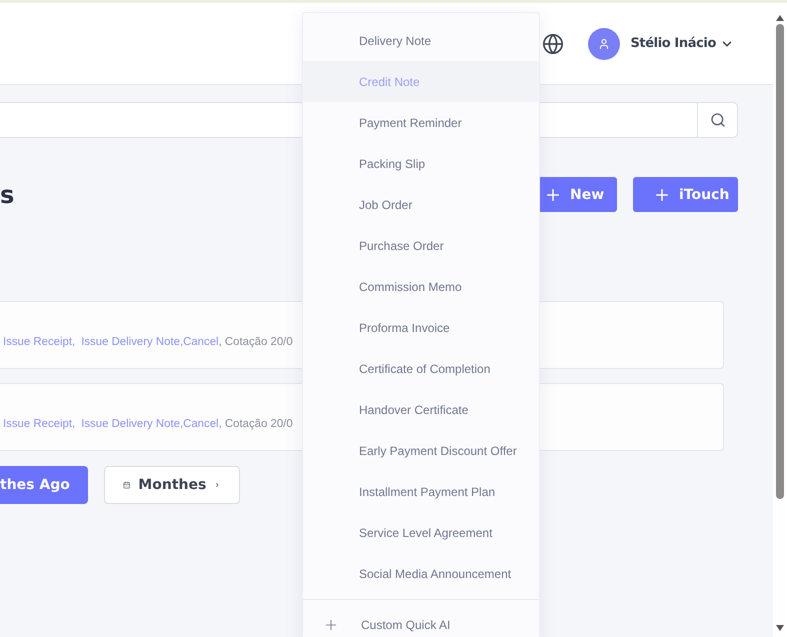  What do you see at coordinates (7, 194) in the screenshot?
I see `page-title: s` at bounding box center [7, 194].